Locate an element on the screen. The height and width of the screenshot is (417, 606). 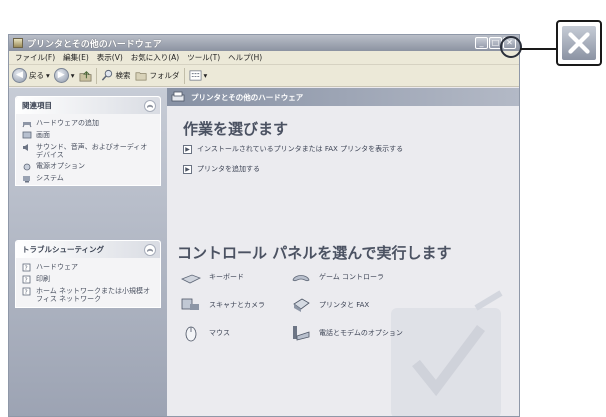
zoomed-close-button is located at coordinates (579, 43).